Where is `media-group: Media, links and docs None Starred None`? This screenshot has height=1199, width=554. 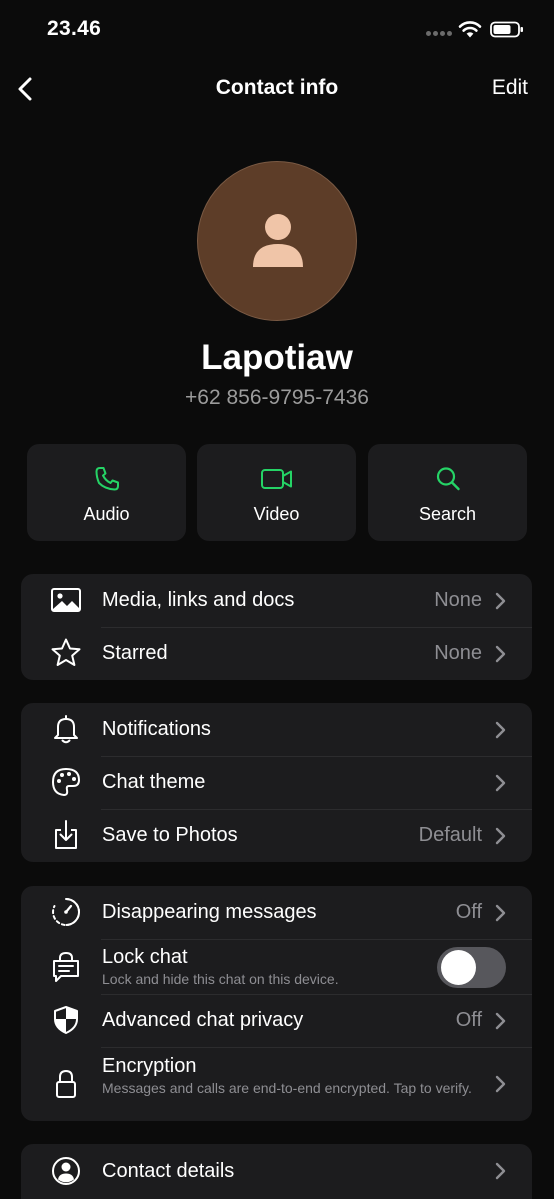
media-group: Media, links and docs None Starred None is located at coordinates (276, 627).